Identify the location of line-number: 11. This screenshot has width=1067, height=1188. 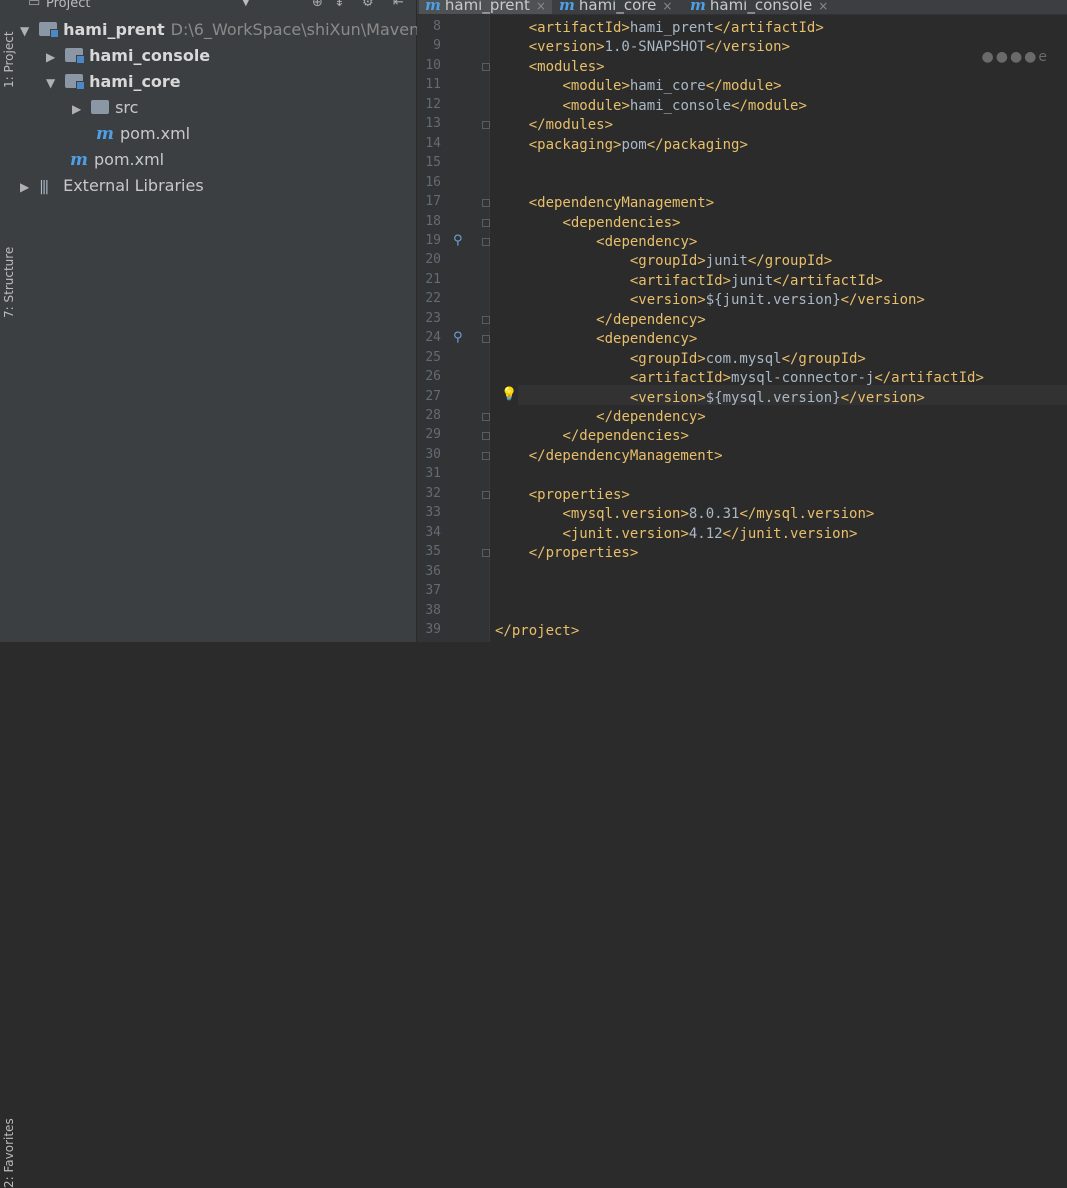
(433, 85).